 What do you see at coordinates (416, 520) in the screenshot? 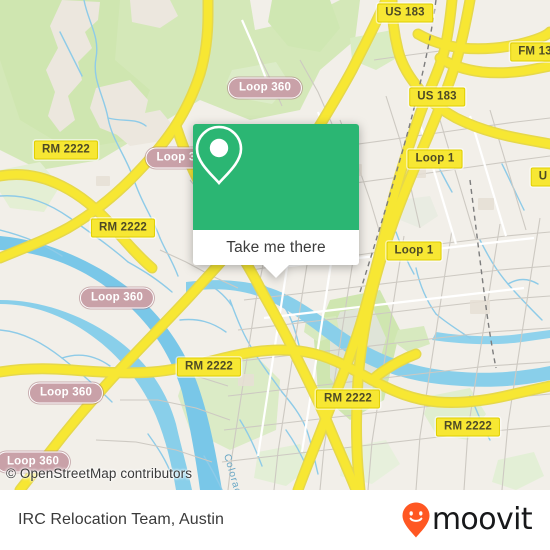
I see `moovit-smiley-pin-icon` at bounding box center [416, 520].